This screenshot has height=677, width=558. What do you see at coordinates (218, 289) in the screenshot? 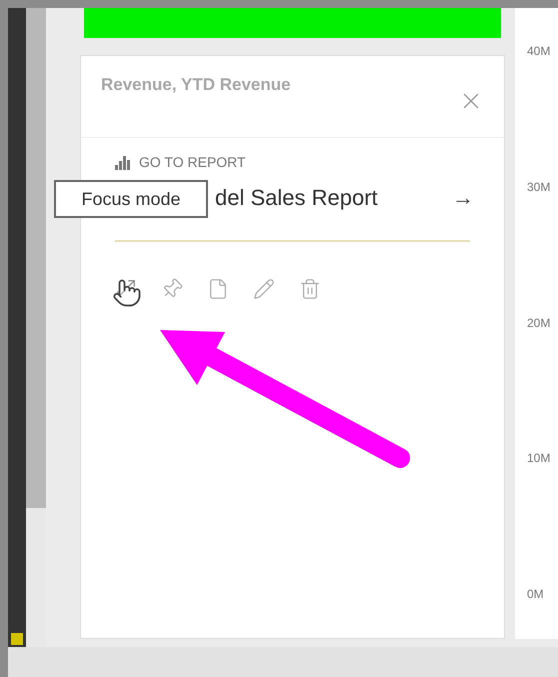
I see `copy-icon` at bounding box center [218, 289].